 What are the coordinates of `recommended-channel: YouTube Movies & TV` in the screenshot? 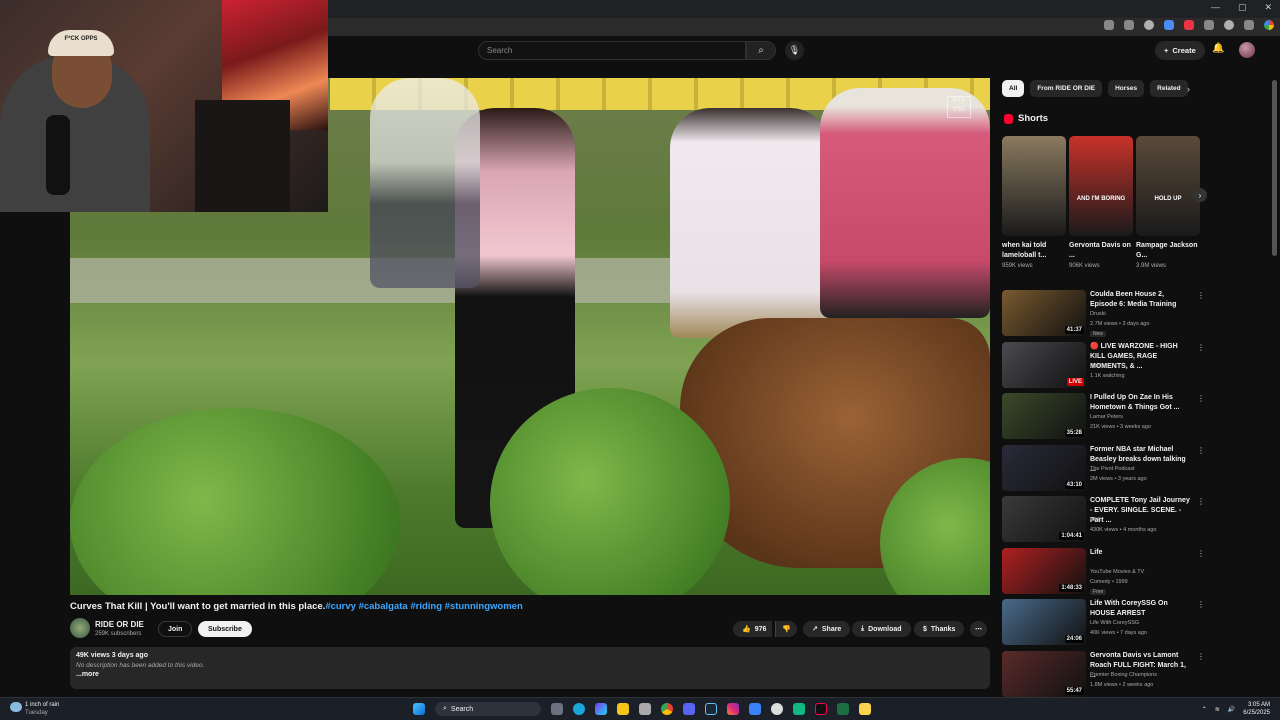 It's located at (1117, 572).